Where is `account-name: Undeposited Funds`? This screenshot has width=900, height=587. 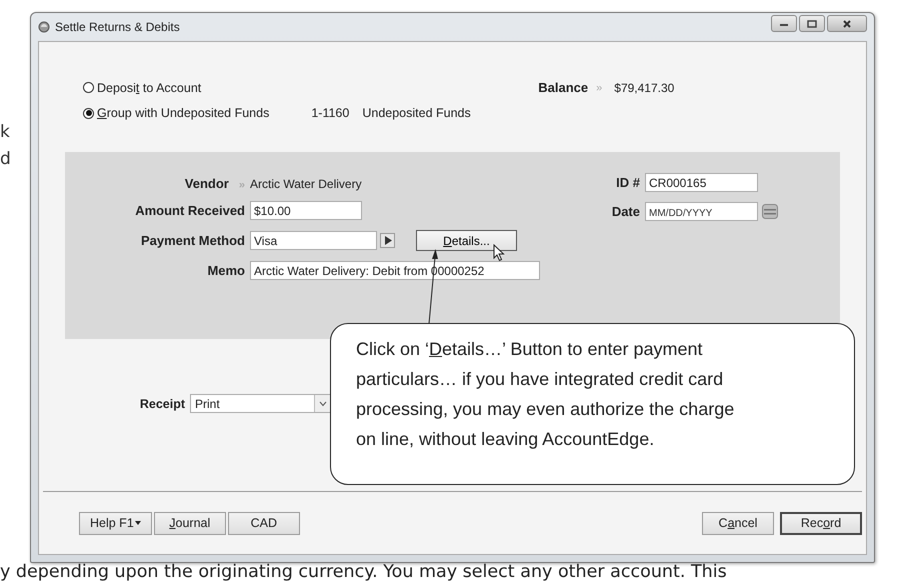 account-name: Undeposited Funds is located at coordinates (416, 113).